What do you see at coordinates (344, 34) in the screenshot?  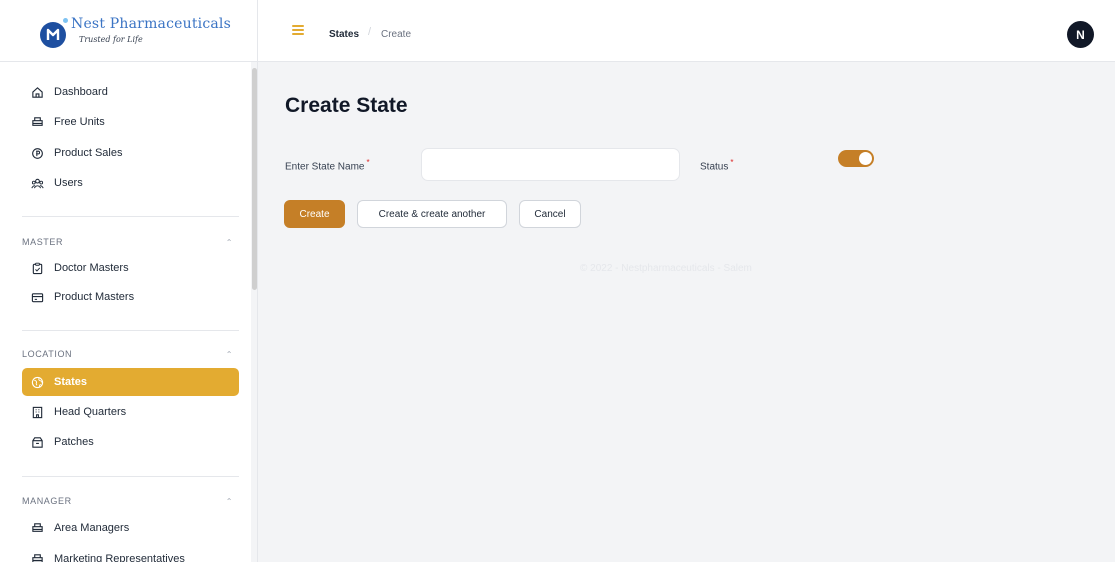 I see `breadcrumb-states: States` at bounding box center [344, 34].